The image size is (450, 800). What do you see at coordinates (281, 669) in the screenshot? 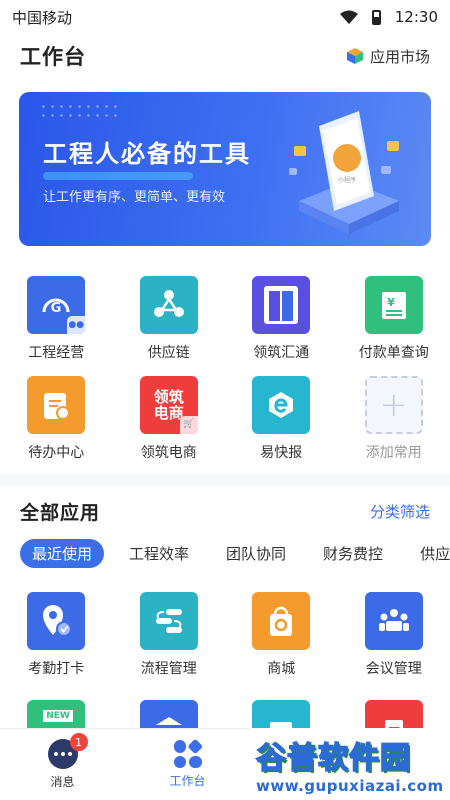
I see `app-label: 商城` at bounding box center [281, 669].